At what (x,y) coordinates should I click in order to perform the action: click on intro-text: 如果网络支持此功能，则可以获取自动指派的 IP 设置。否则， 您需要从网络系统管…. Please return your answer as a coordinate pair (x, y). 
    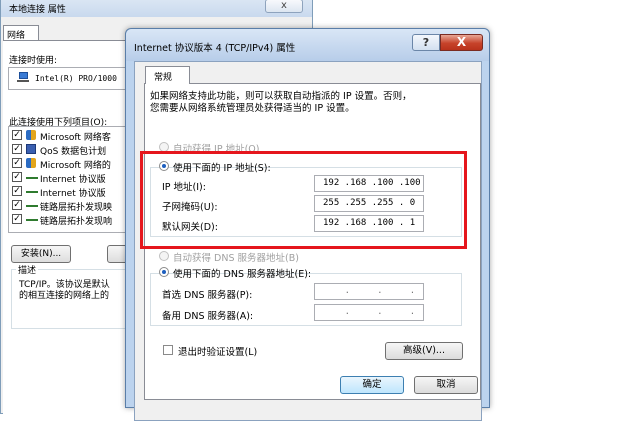
    Looking at the image, I should click on (281, 103).